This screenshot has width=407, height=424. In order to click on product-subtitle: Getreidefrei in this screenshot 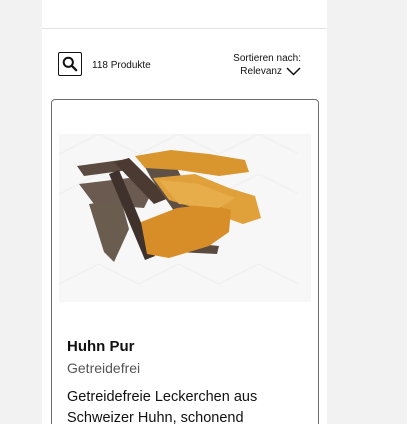, I will do `click(104, 368)`.